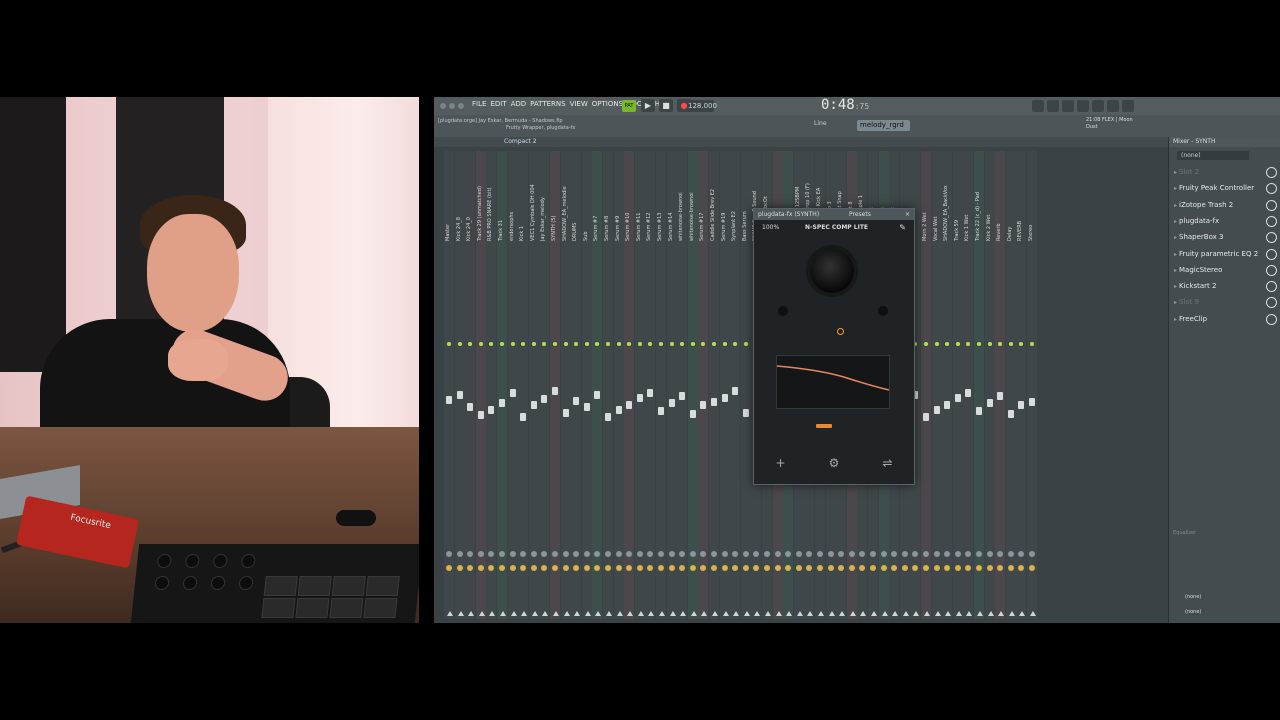 The height and width of the screenshot is (720, 1280). Describe the element at coordinates (576, 385) in the screenshot. I see `mixer-track: DRUMS` at that location.